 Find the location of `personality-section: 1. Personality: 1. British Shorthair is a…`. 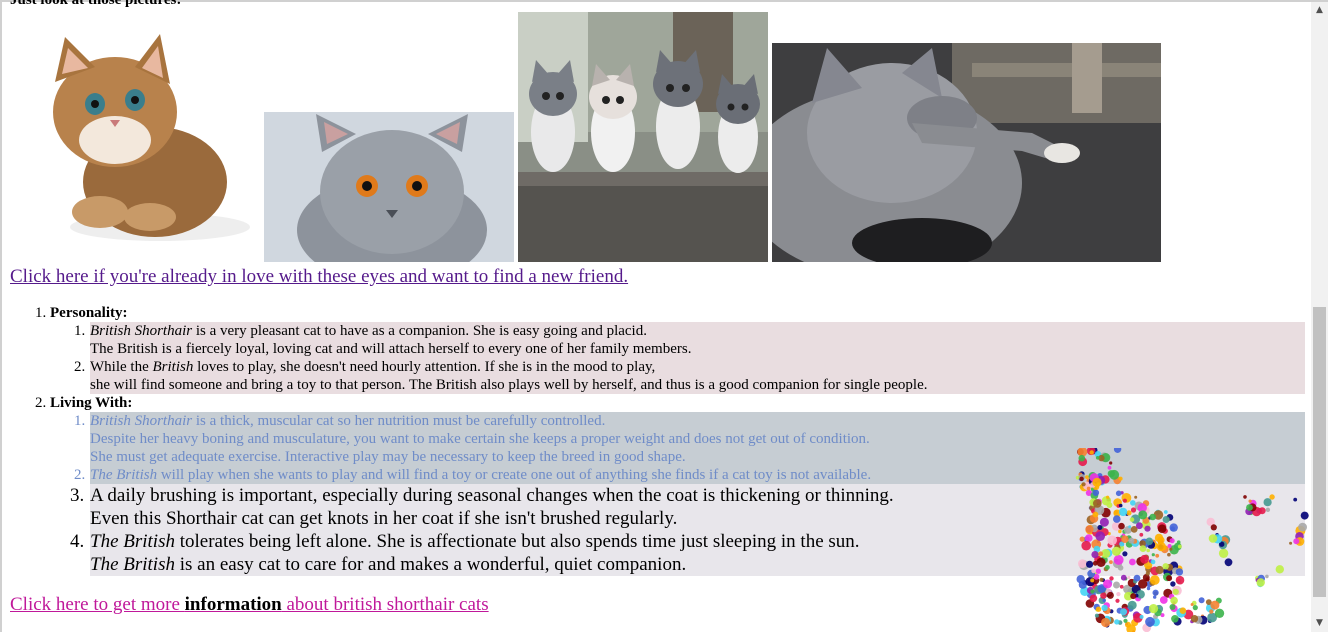

personality-section: 1. Personality: 1. British Shorthair is a… is located at coordinates (655, 349).